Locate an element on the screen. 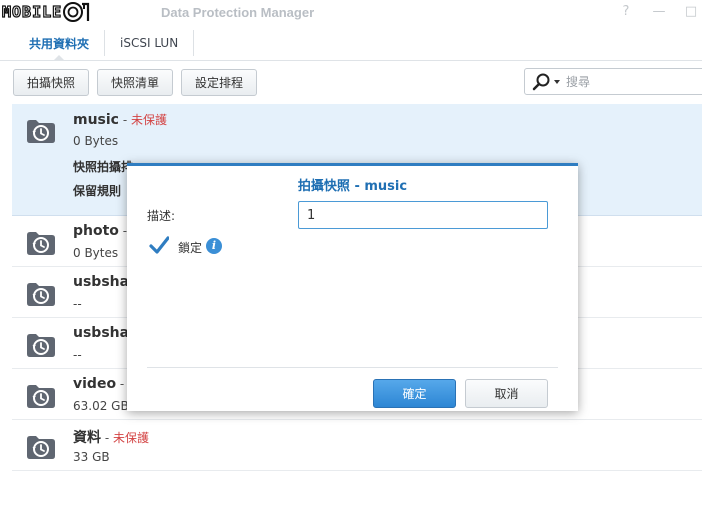 Image resolution: width=702 pixels, height=532 pixels. take-snapshot-button: 拍攝快照 is located at coordinates (51, 82).